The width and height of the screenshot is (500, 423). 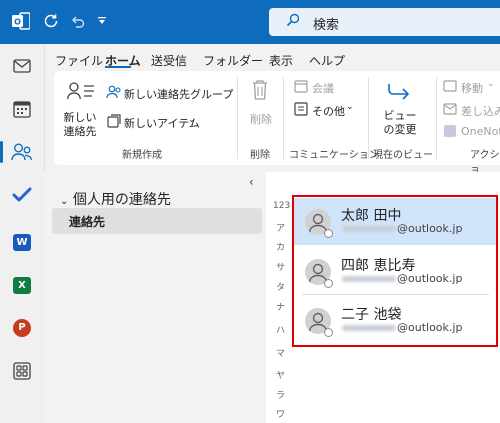 I want to click on folder-item-contacts: 連絡先, so click(x=87, y=221).